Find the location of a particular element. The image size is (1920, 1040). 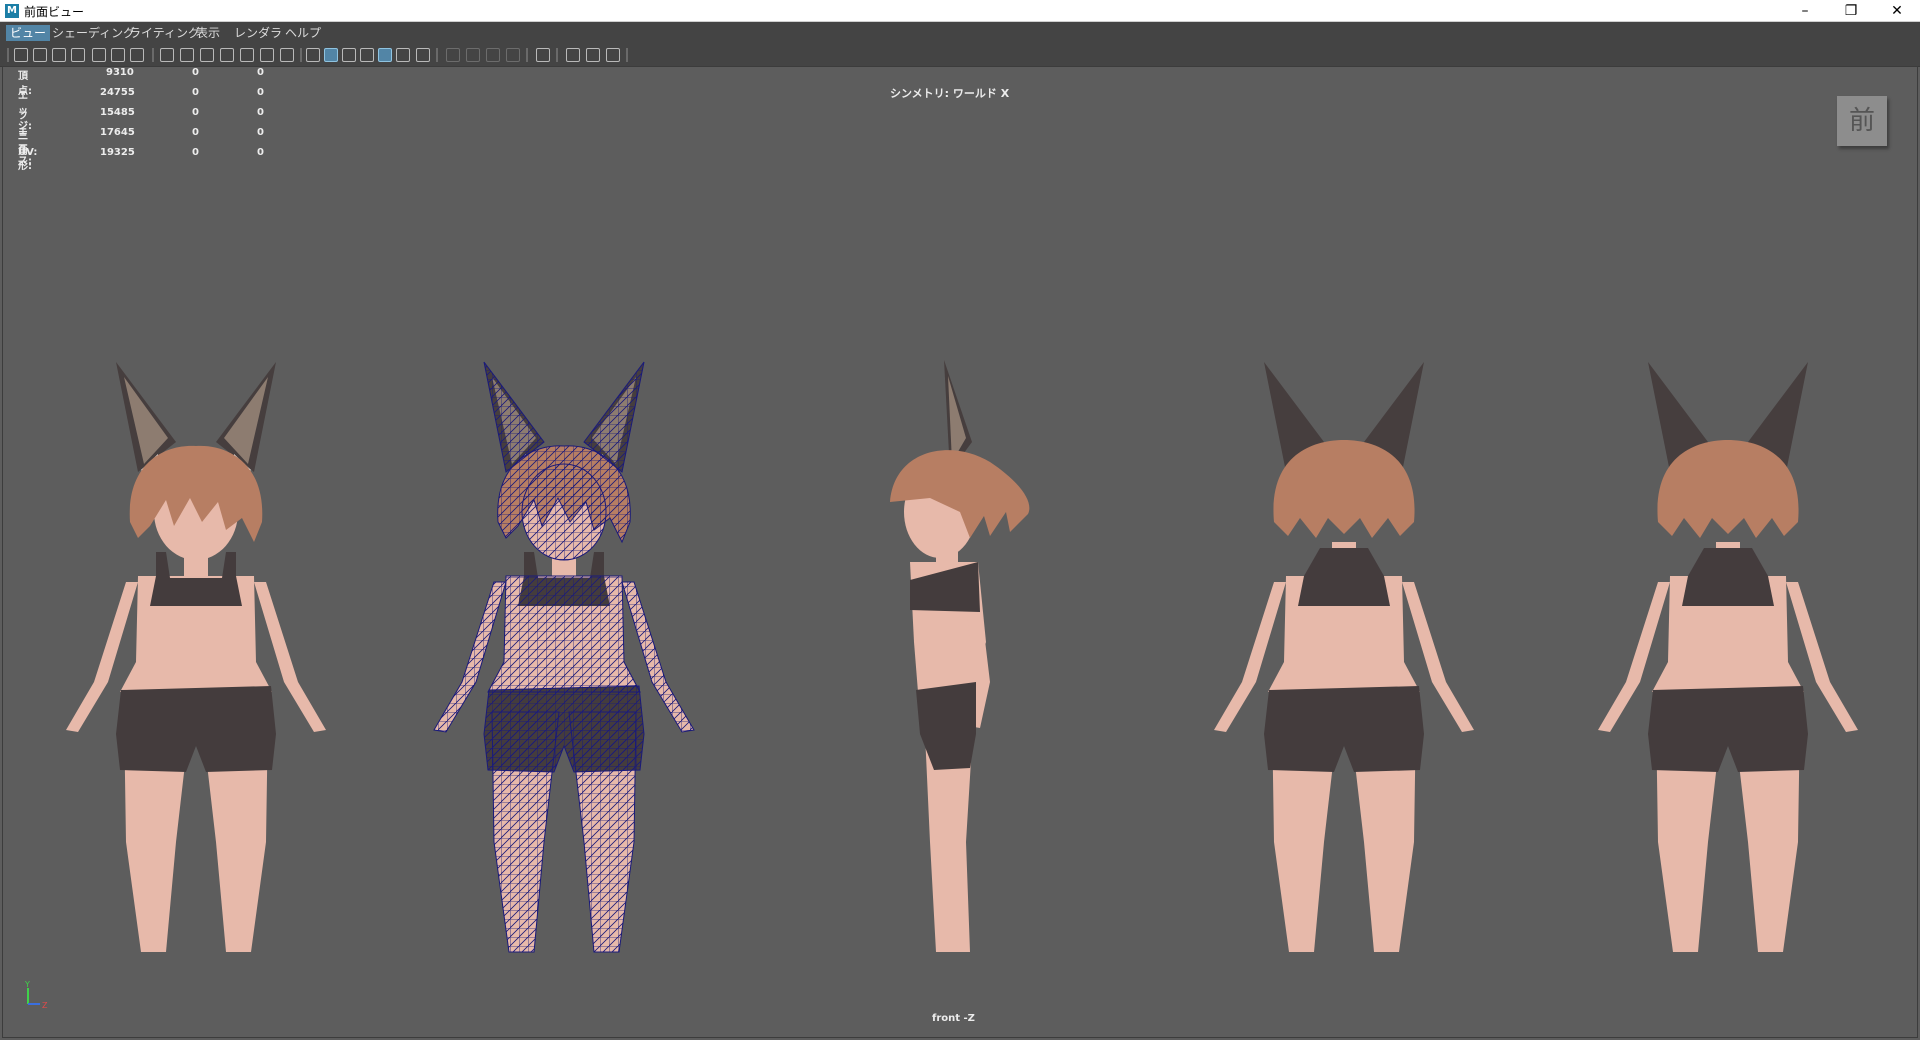

figure-back-quarter is located at coordinates (1344, 657).